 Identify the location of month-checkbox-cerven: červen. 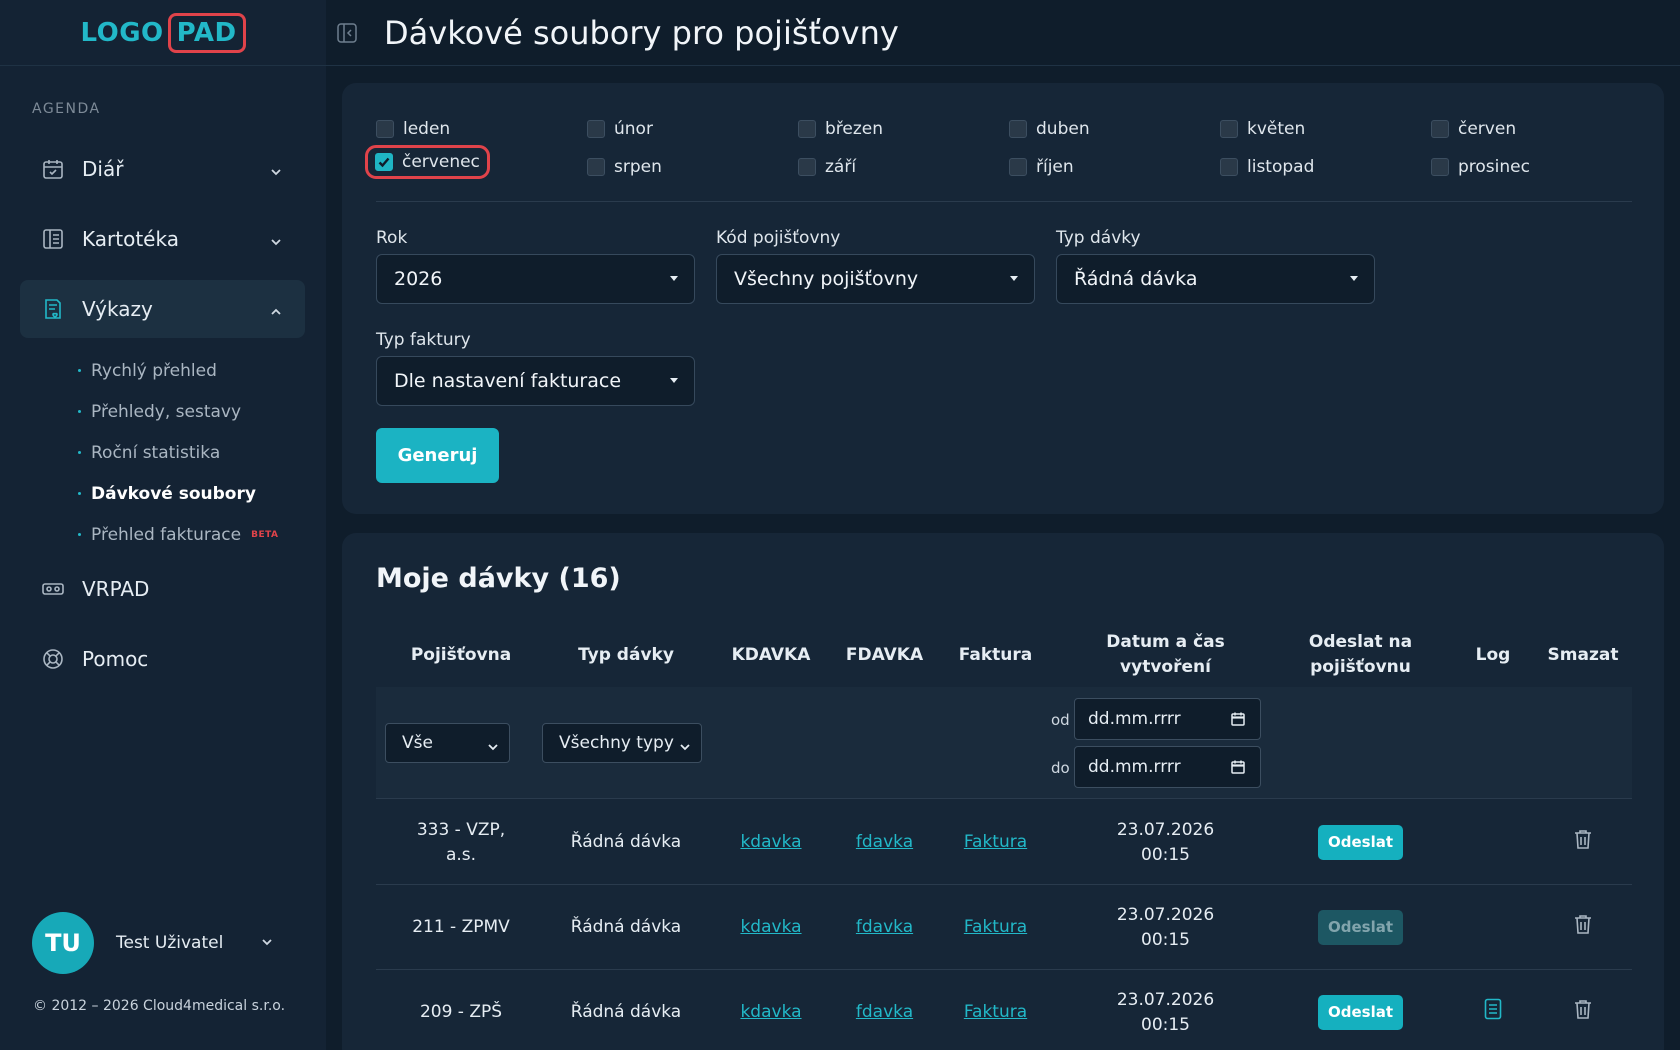
(1473, 129).